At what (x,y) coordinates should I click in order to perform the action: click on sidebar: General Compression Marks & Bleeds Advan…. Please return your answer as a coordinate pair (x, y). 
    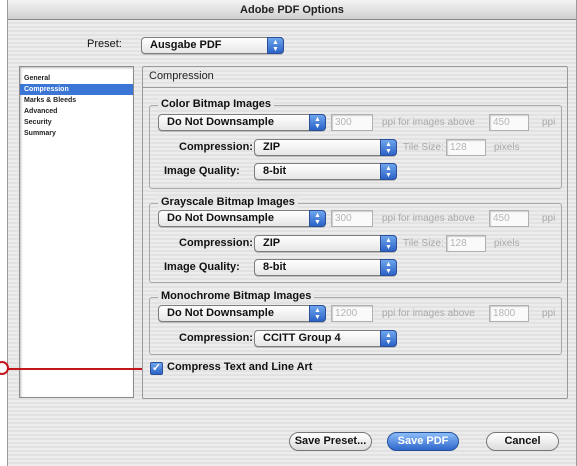
    Looking at the image, I should click on (76, 232).